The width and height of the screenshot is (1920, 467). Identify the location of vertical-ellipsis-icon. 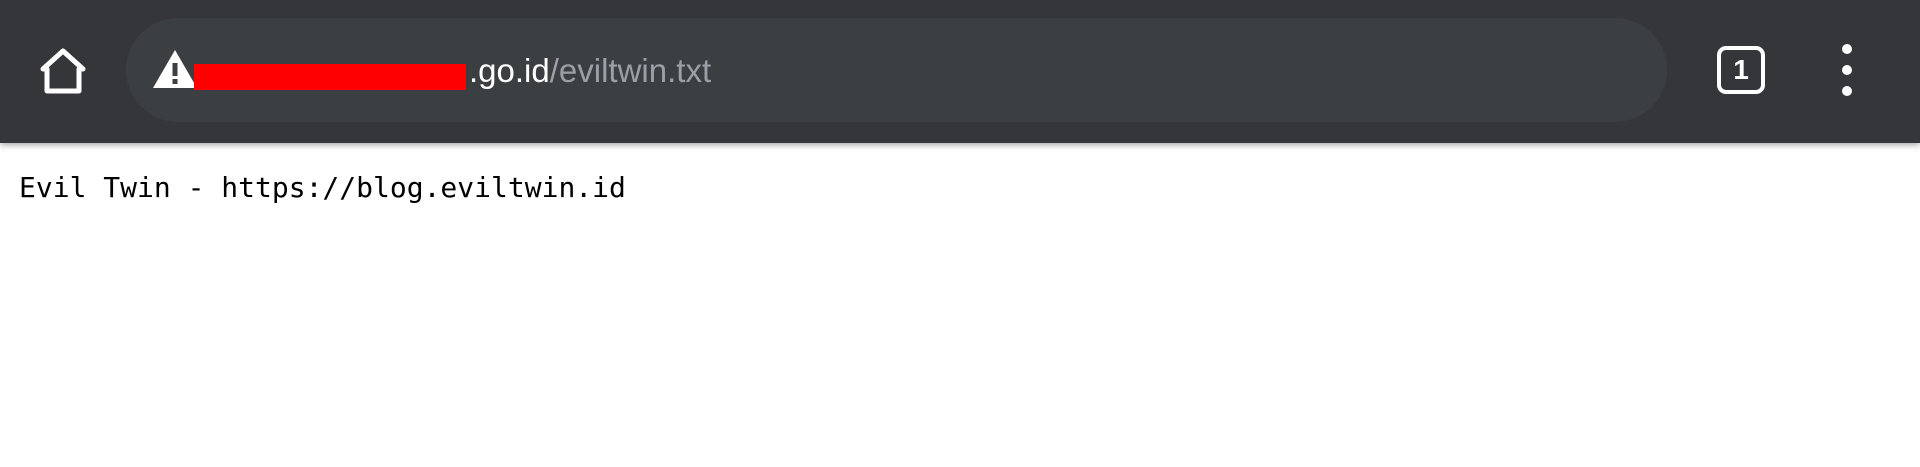
(1847, 70).